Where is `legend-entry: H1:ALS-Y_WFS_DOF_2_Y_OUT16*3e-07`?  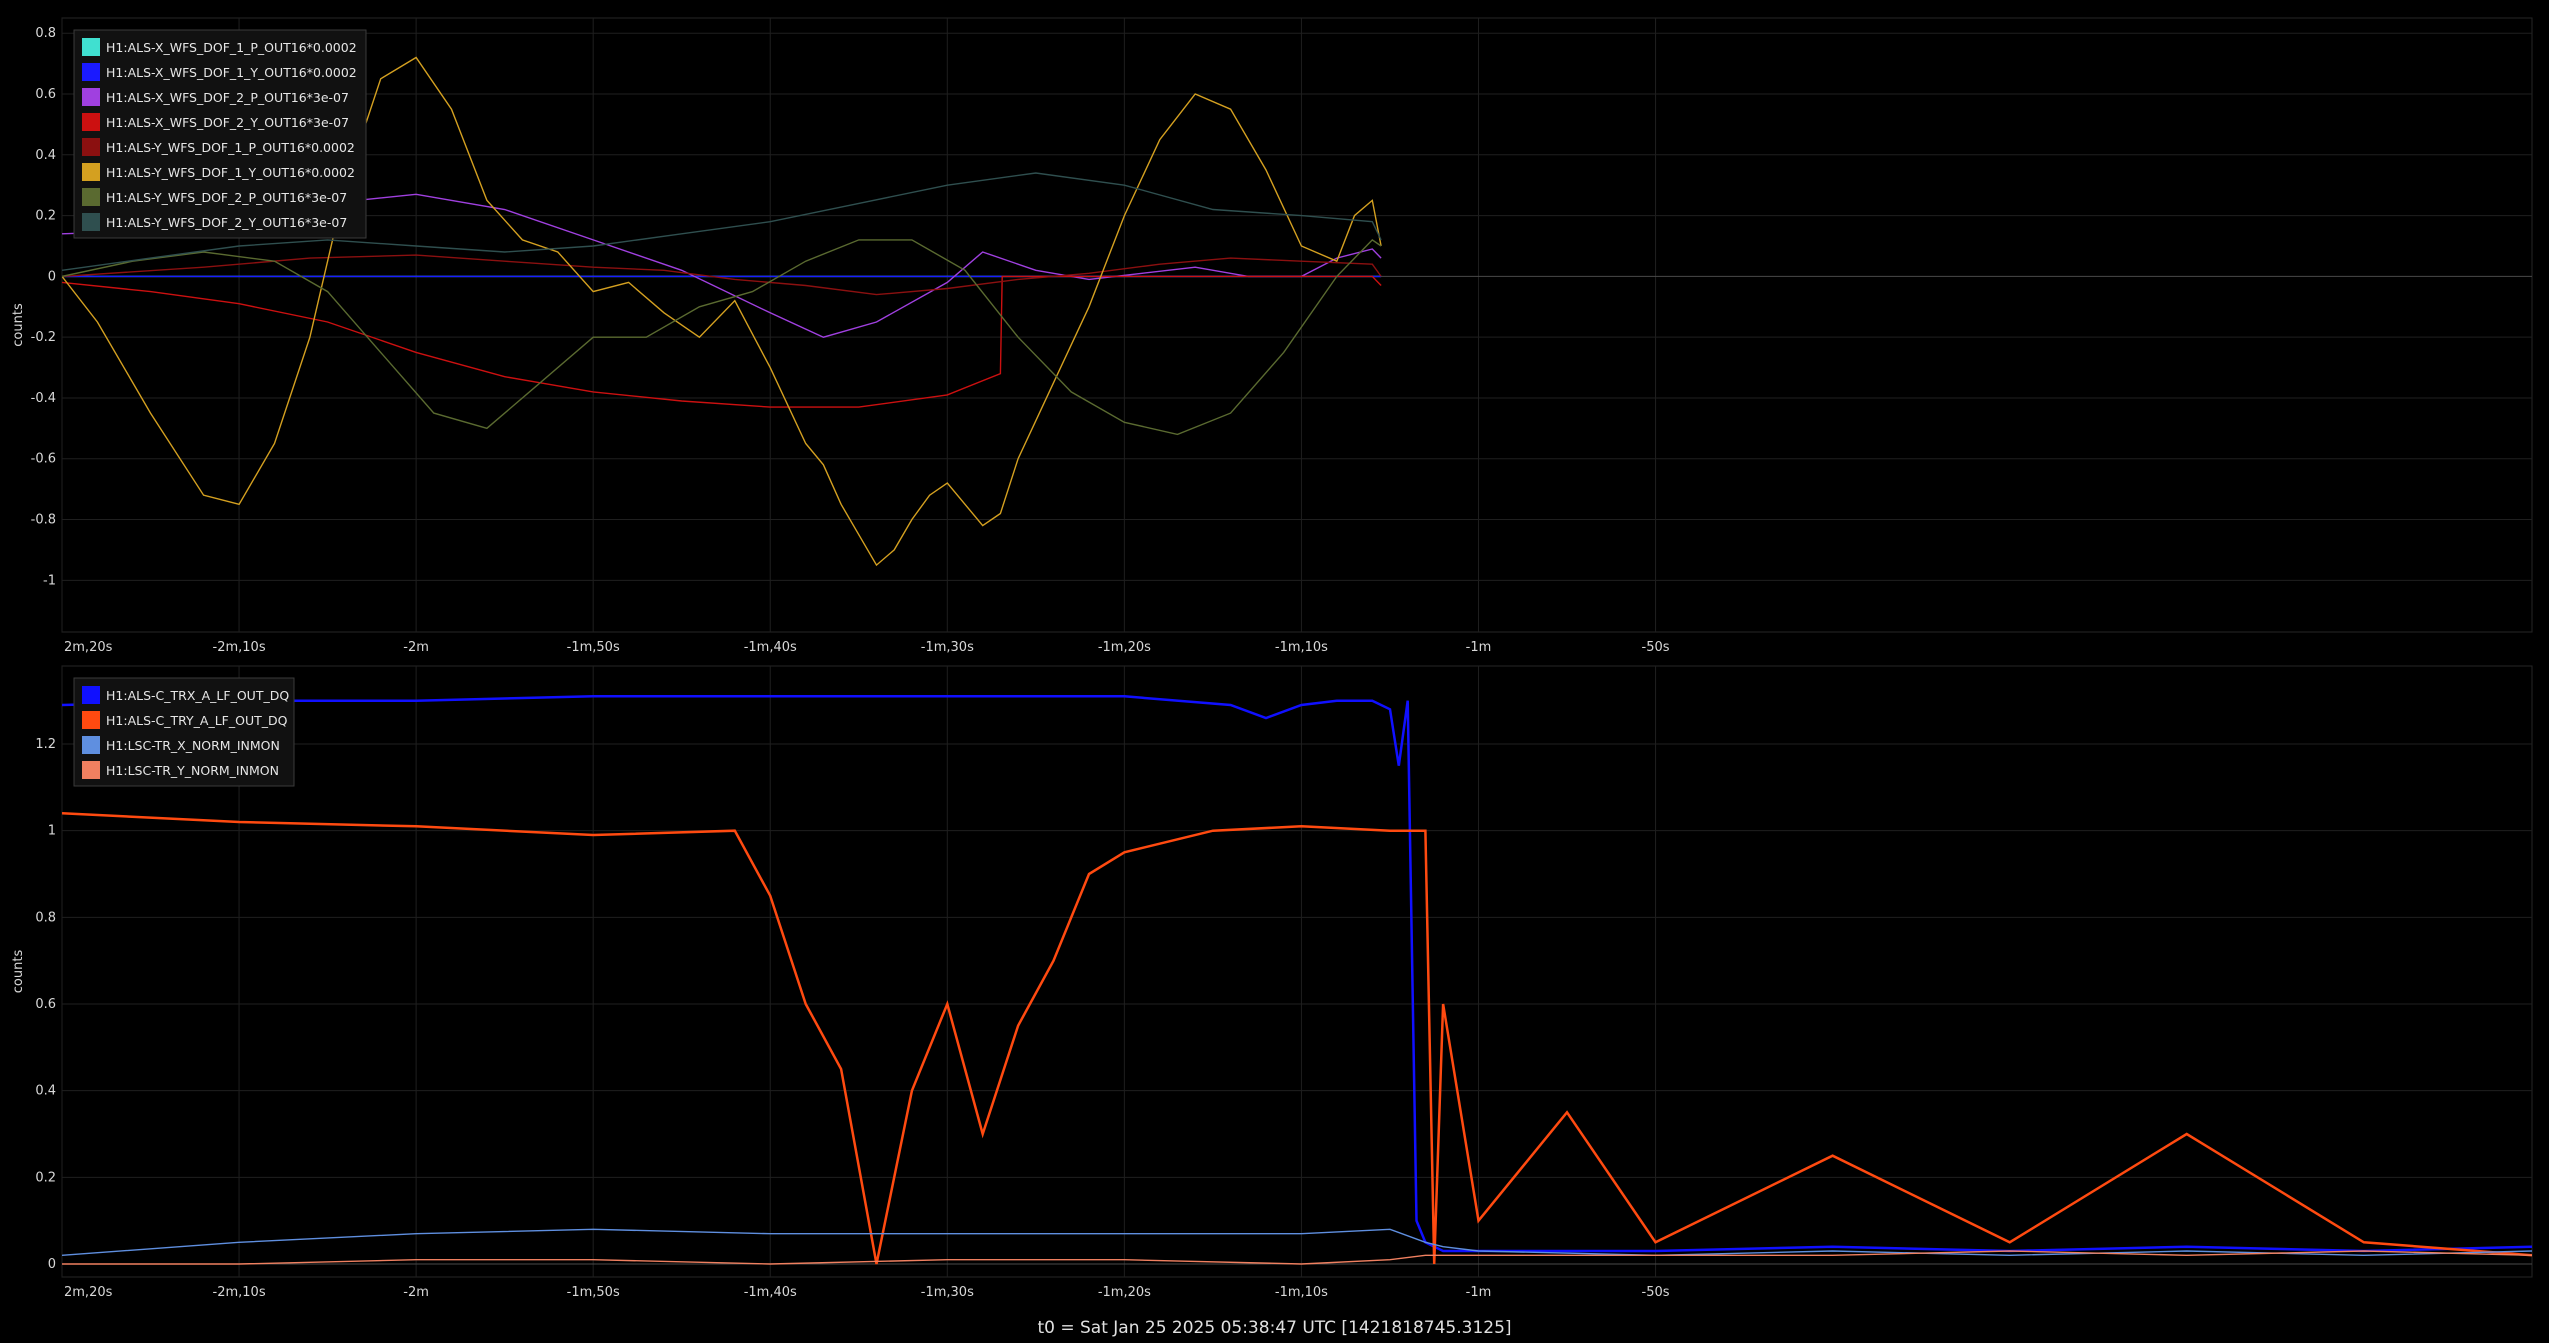 legend-entry: H1:ALS-Y_WFS_DOF_2_Y_OUT16*3e-07 is located at coordinates (226, 222).